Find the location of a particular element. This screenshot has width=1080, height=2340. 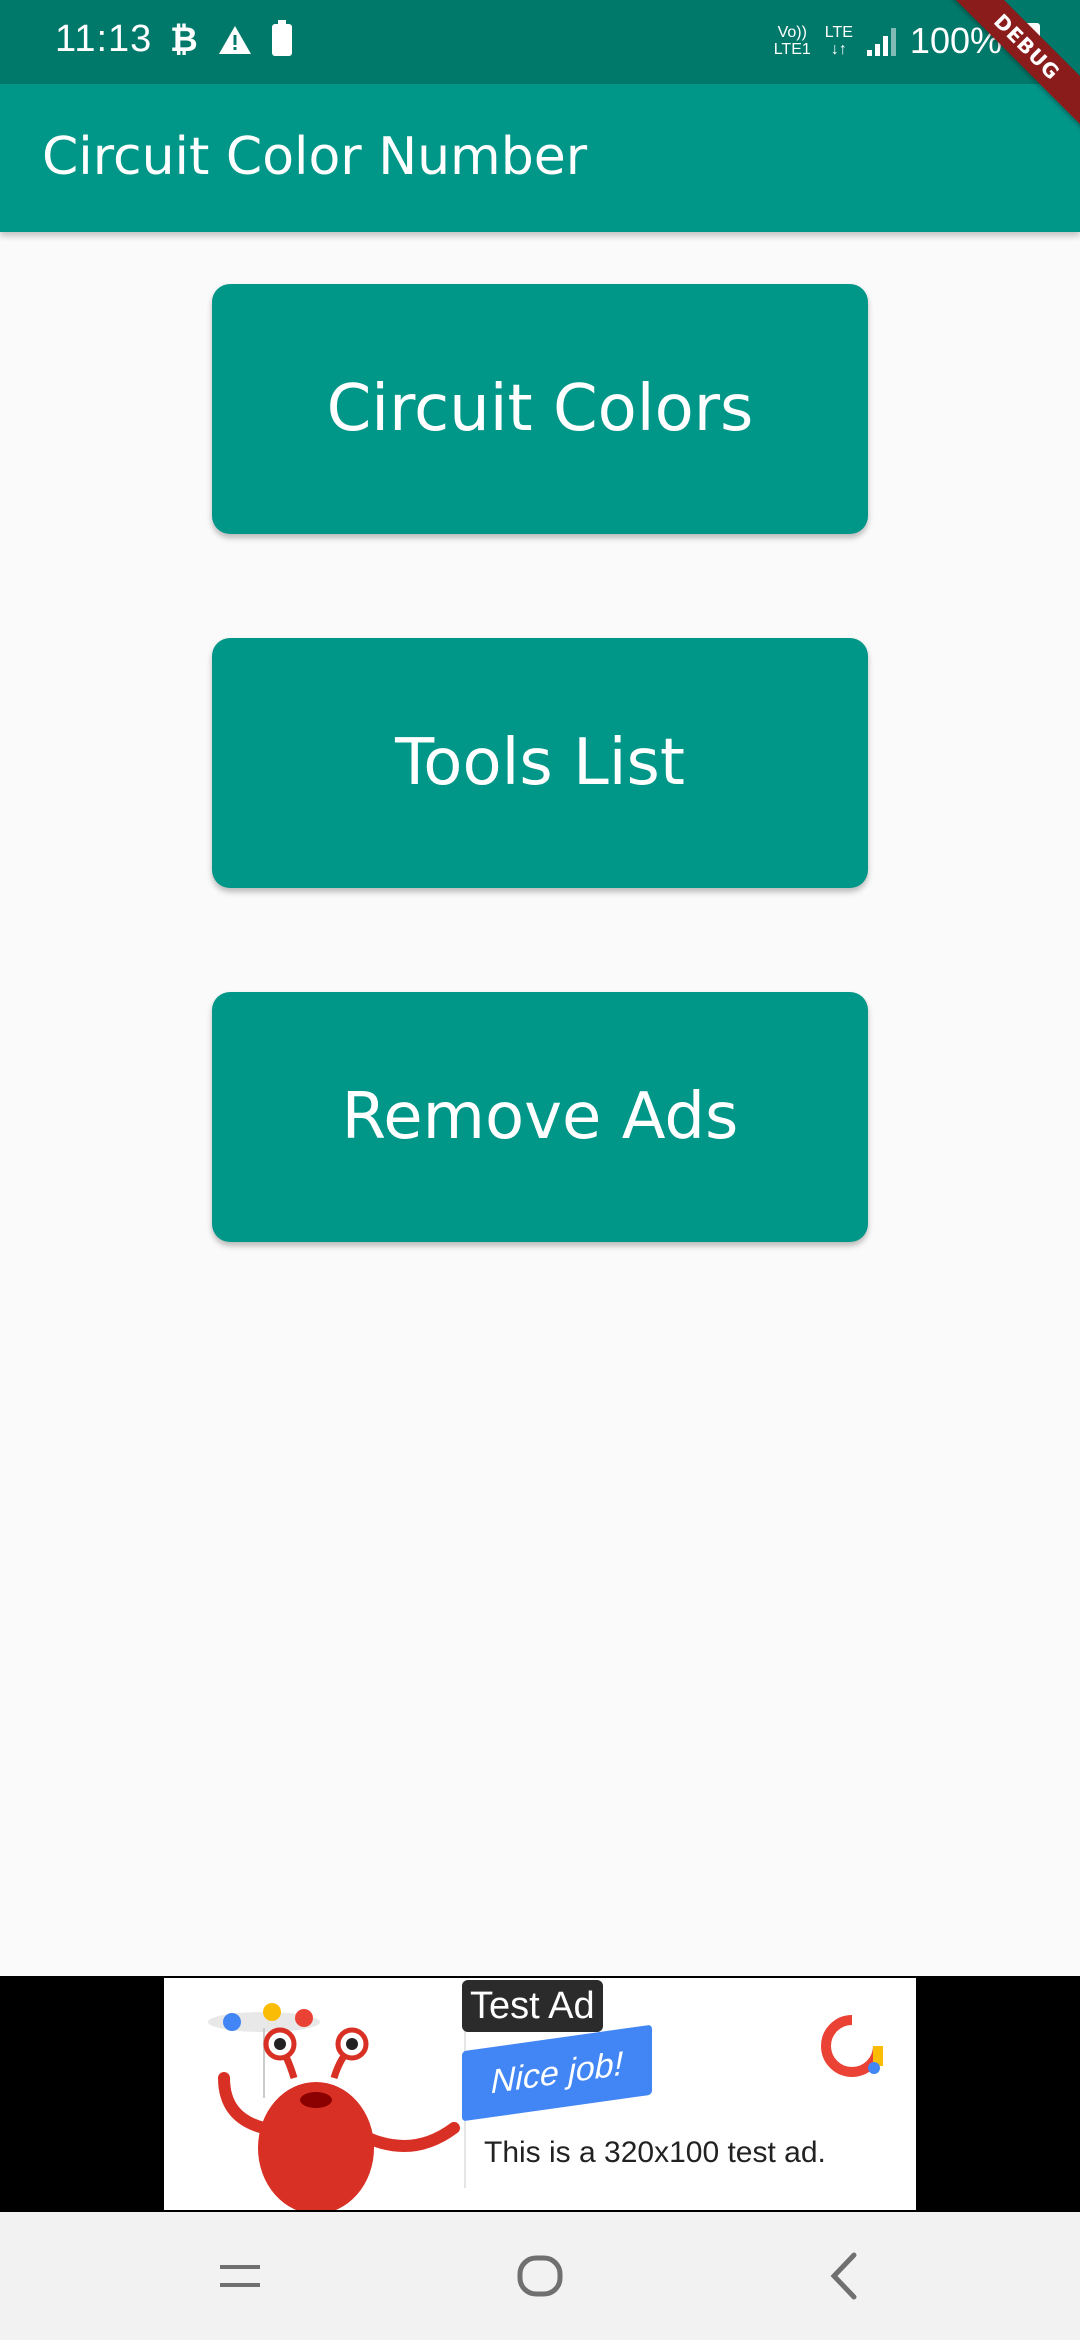

status-notification-icons: ₿ is located at coordinates (231, 40).